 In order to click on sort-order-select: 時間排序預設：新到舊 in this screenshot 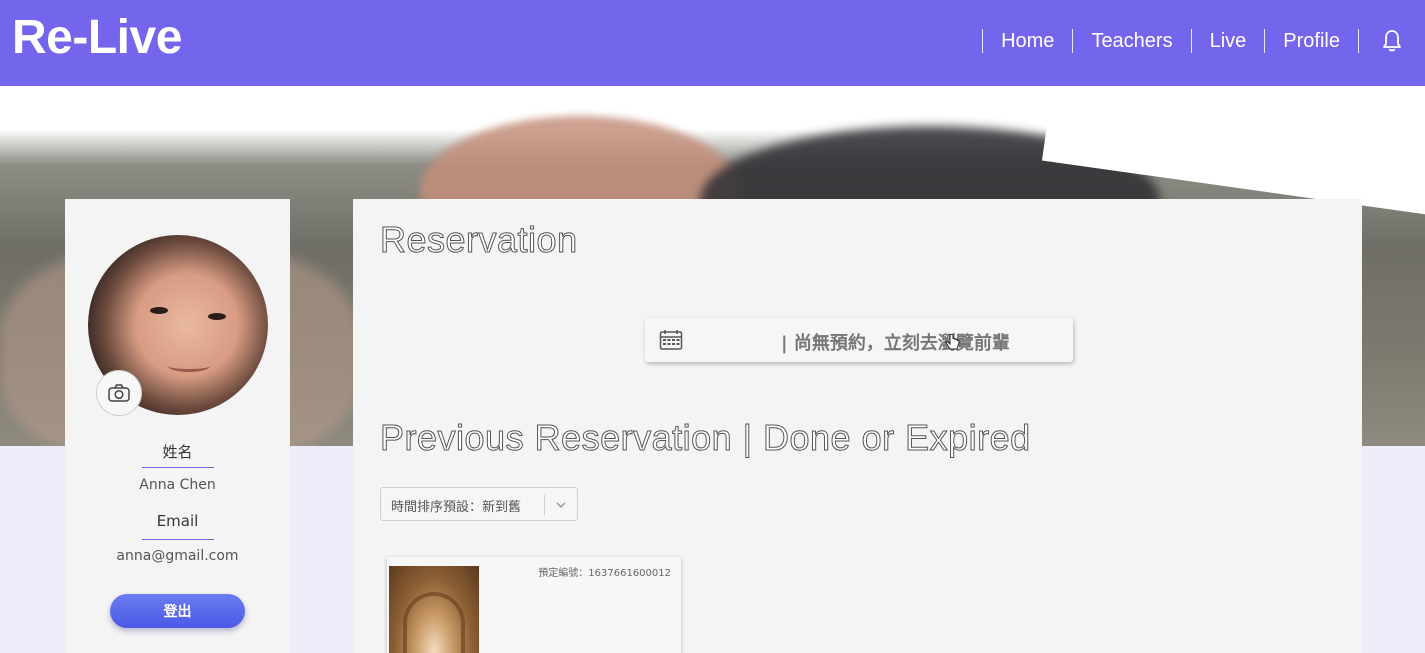, I will do `click(479, 504)`.